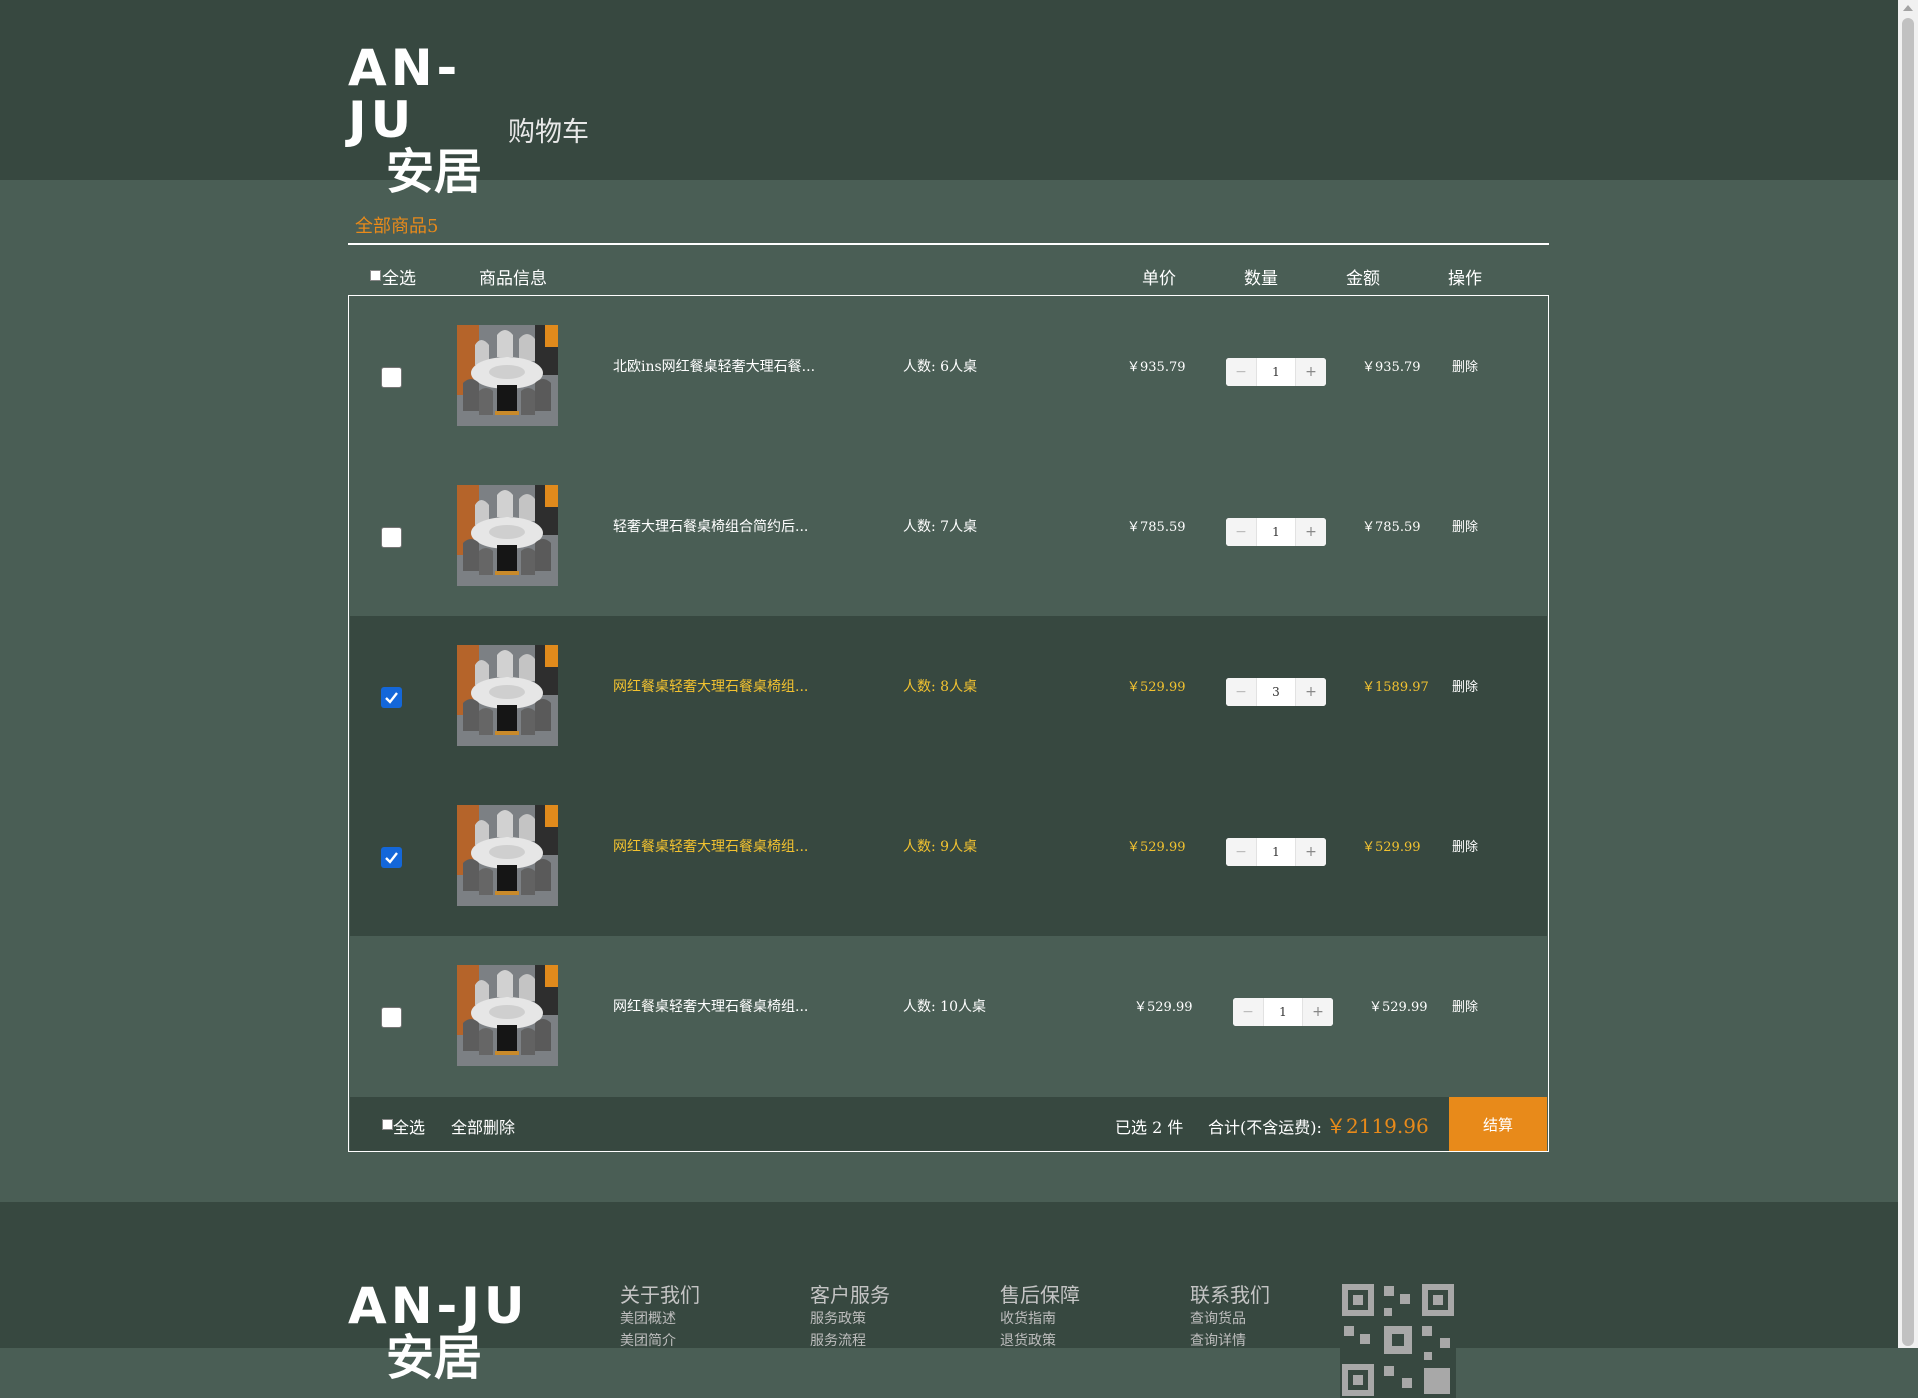  I want to click on footer-col-service: 客户服务 服务政策 服务流程, so click(850, 1317).